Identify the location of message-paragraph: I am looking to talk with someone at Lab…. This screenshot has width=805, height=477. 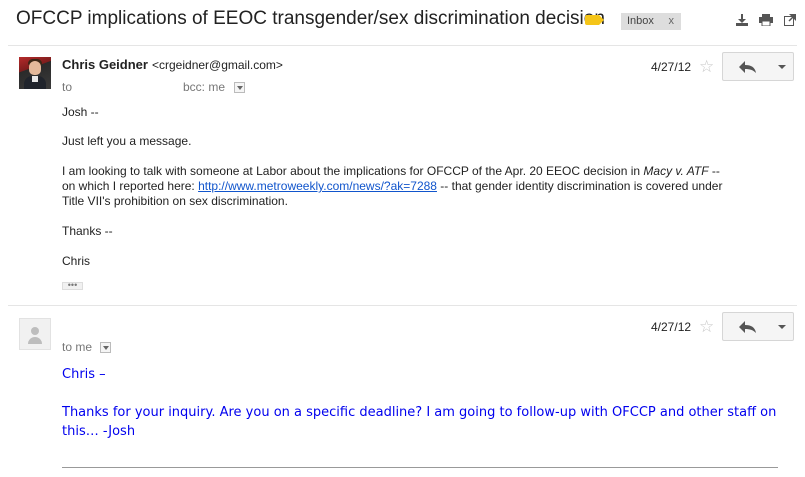
(392, 186).